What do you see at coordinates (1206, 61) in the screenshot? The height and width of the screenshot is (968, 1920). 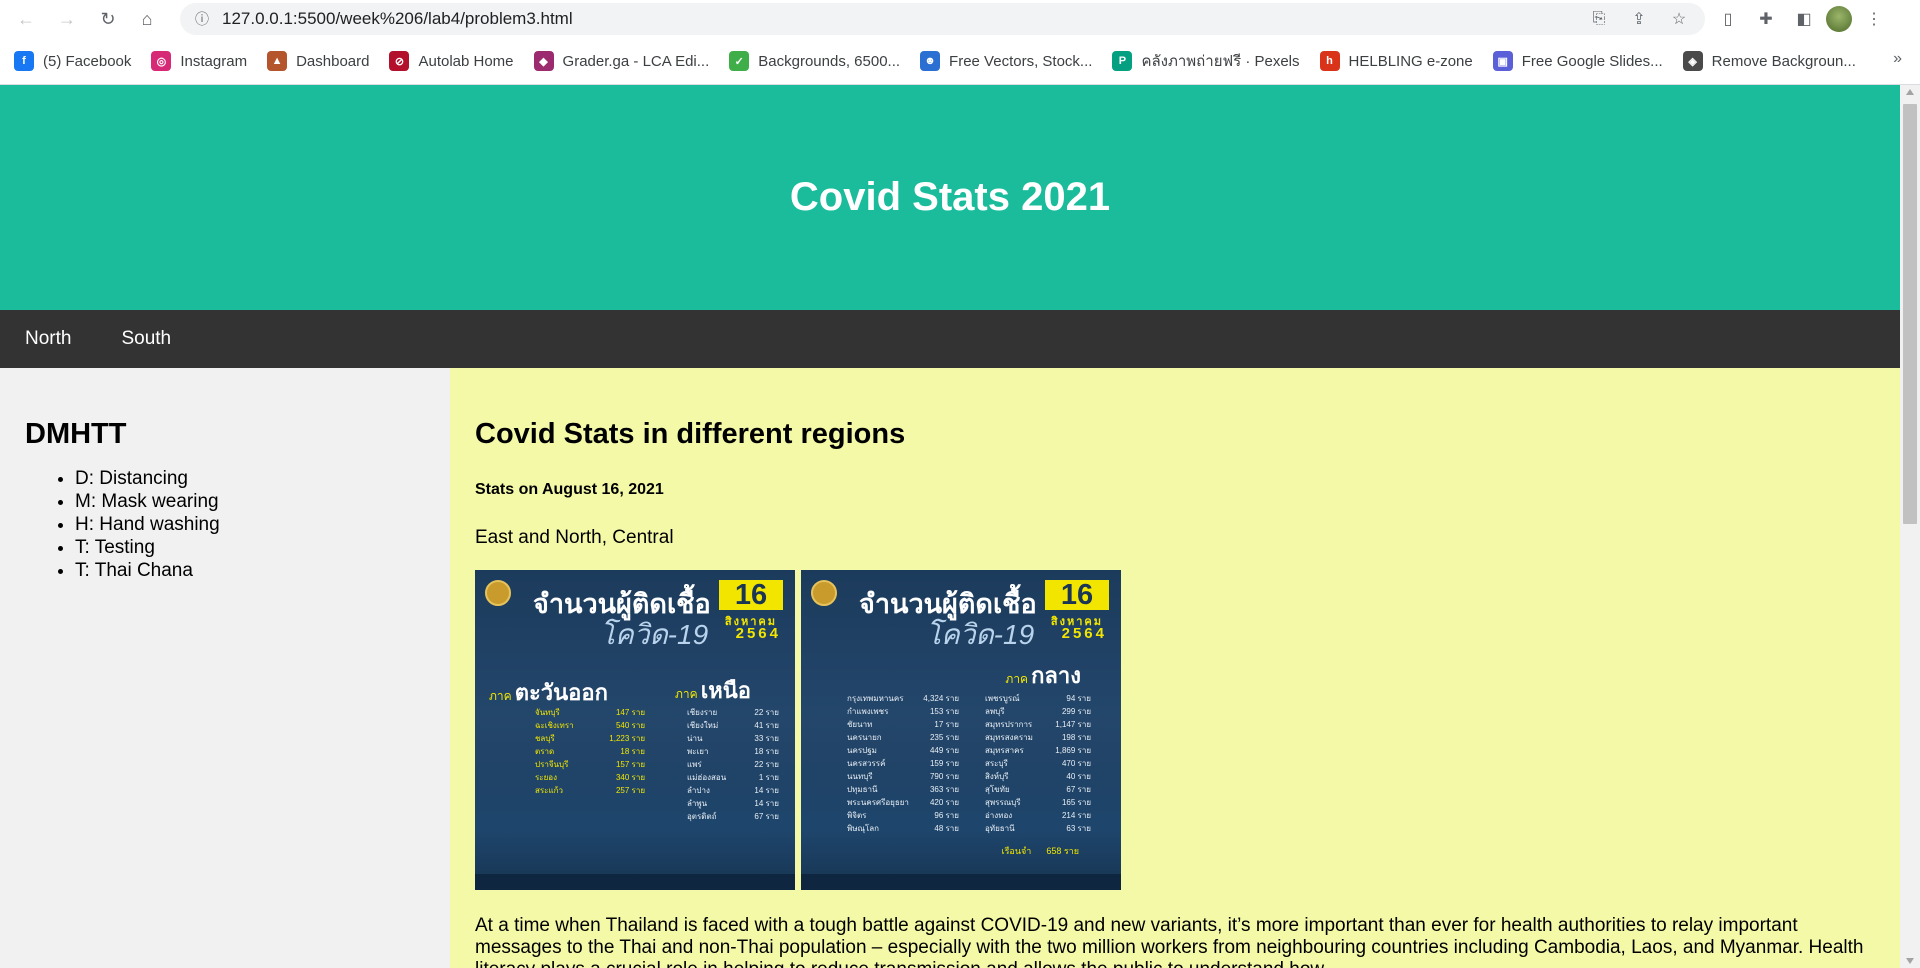 I see `bookmark-item: P คลังภาพถ่ายฟรี · Pexels` at bounding box center [1206, 61].